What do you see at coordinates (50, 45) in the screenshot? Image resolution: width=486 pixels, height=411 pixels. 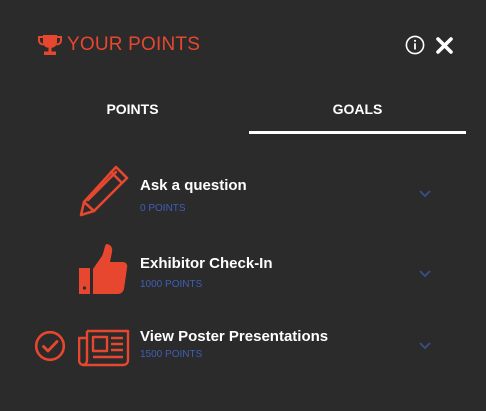 I see `trophy-icon` at bounding box center [50, 45].